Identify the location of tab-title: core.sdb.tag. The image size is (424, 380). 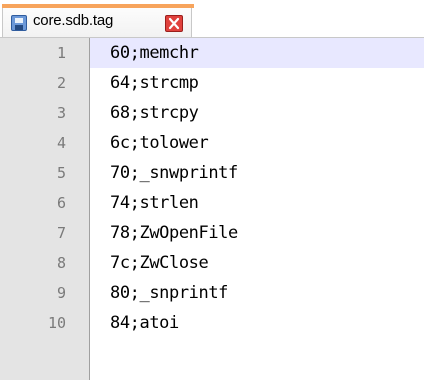
(73, 20).